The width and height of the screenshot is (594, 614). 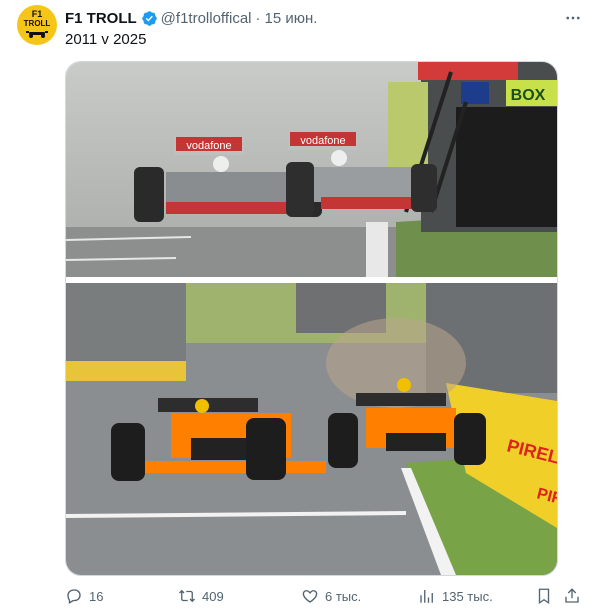 What do you see at coordinates (201, 596) in the screenshot?
I see `retweet-button: 409` at bounding box center [201, 596].